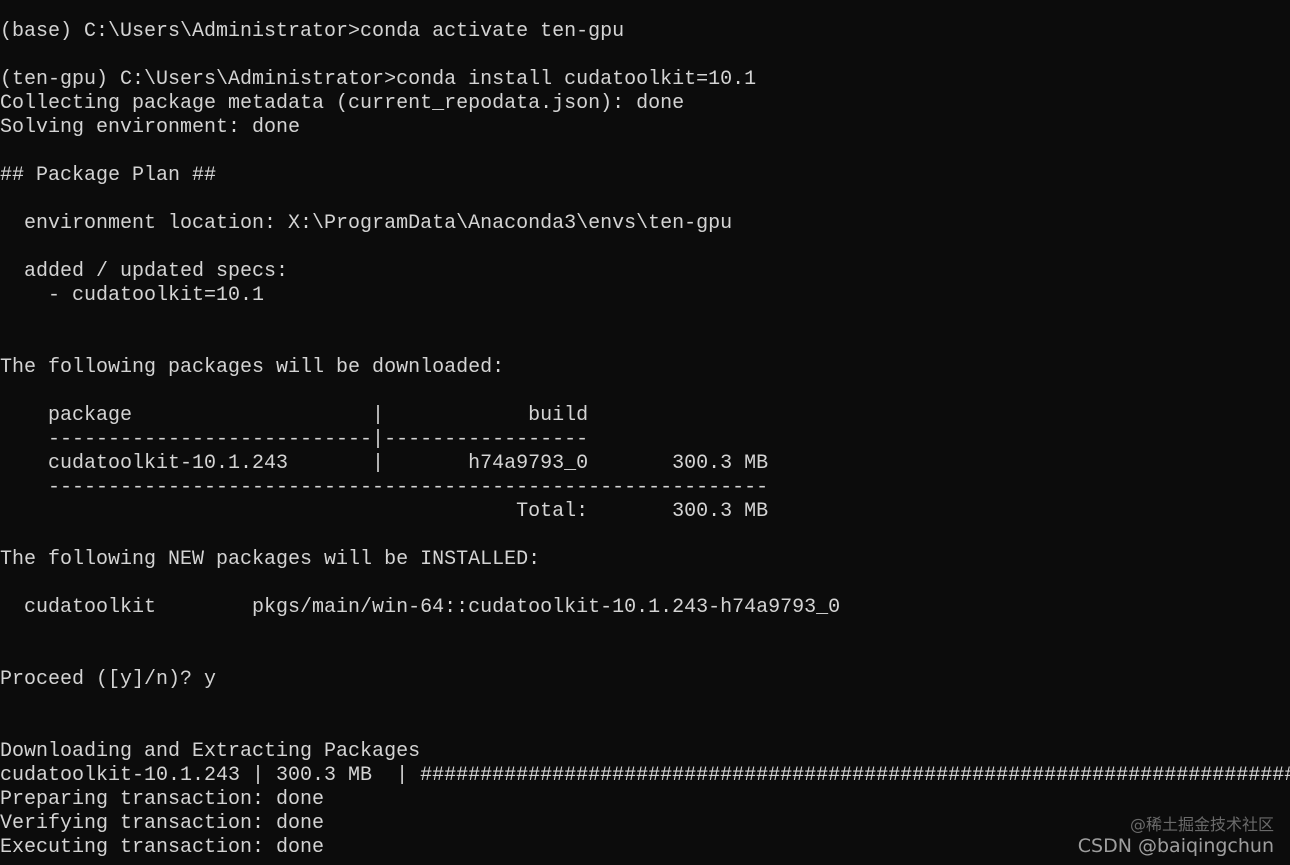 The image size is (1290, 865). Describe the element at coordinates (108, 175) in the screenshot. I see `package-plan-heading: ## Package Plan ##` at that location.